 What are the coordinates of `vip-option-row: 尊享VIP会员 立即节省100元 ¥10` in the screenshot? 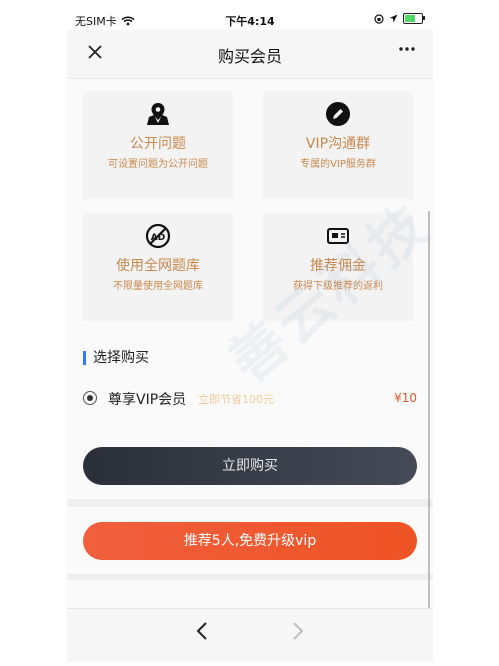 It's located at (250, 398).